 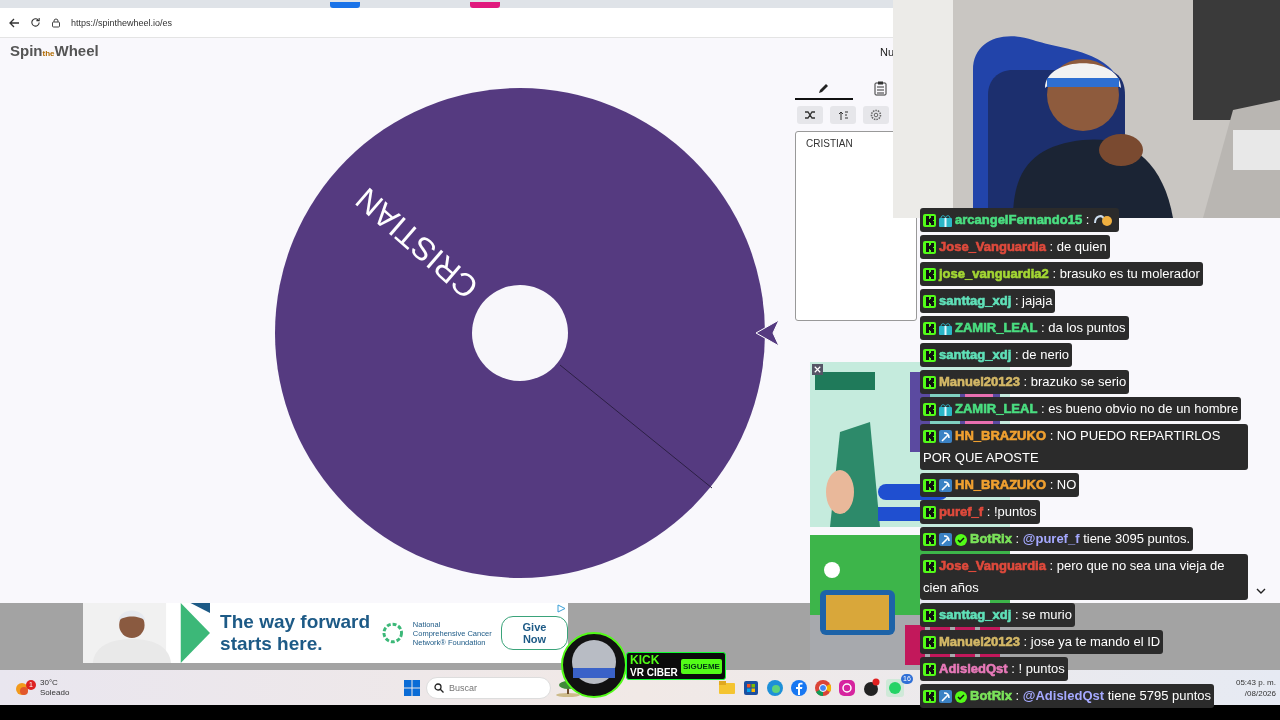 What do you see at coordinates (980, 512) in the screenshot?
I see `chat-message: puref_f : !puntos` at bounding box center [980, 512].